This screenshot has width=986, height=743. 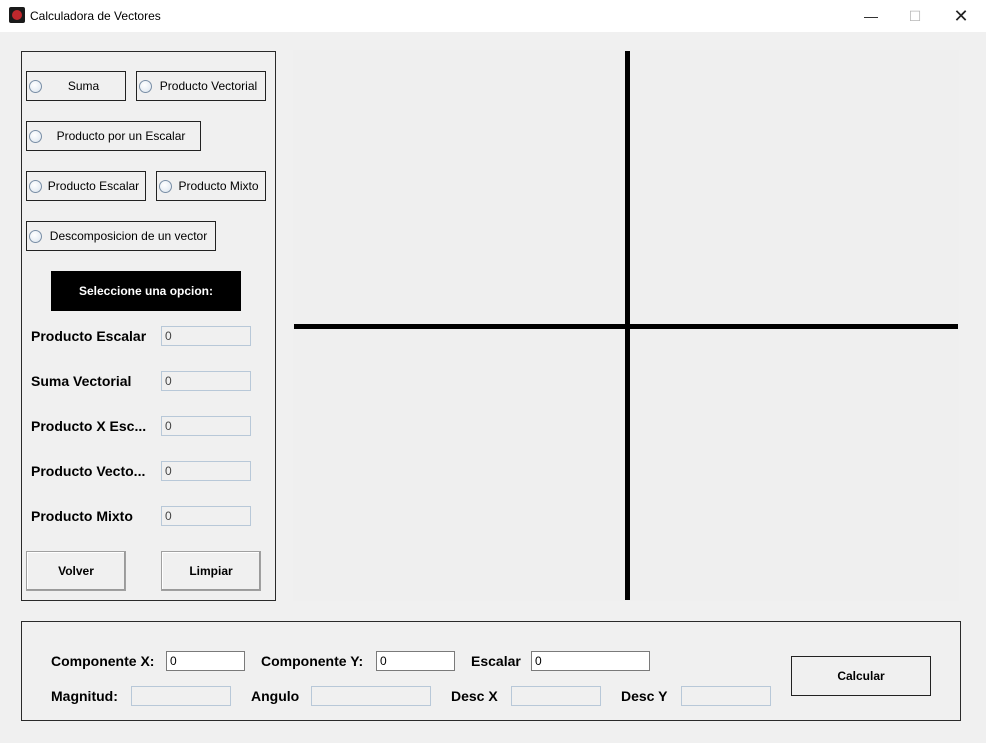 I want to click on result-label-suma-vectorial: Suma Vectorial, so click(x=81, y=381).